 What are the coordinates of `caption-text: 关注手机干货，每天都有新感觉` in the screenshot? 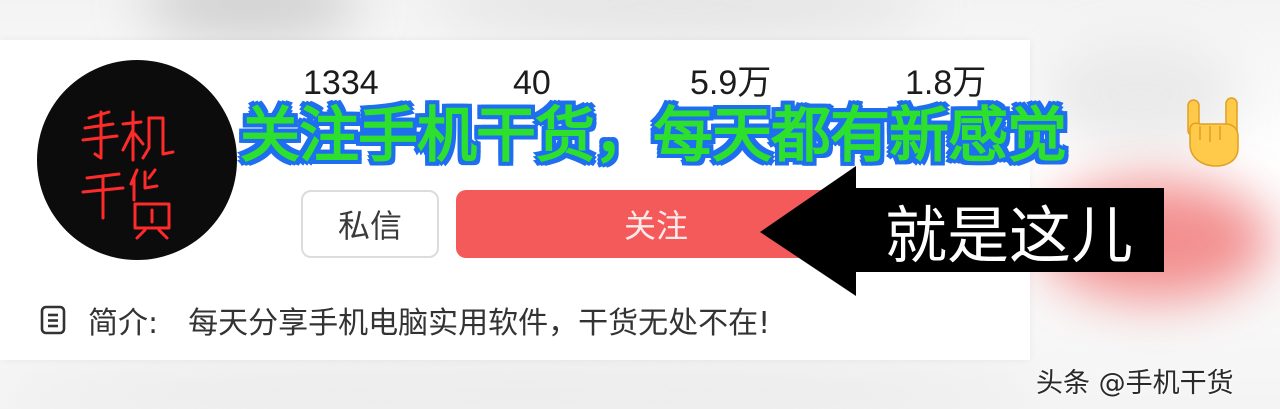 It's located at (653, 135).